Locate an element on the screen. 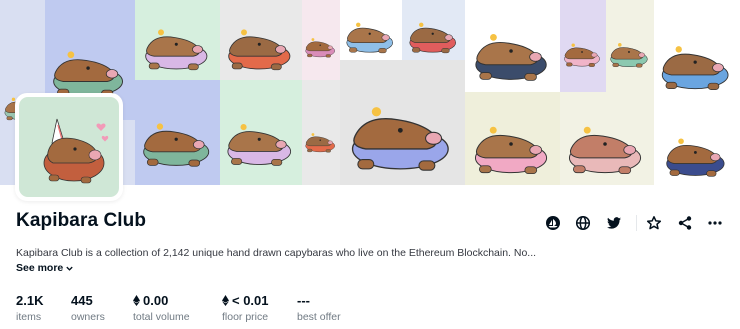  twitter-icon is located at coordinates (614, 223).